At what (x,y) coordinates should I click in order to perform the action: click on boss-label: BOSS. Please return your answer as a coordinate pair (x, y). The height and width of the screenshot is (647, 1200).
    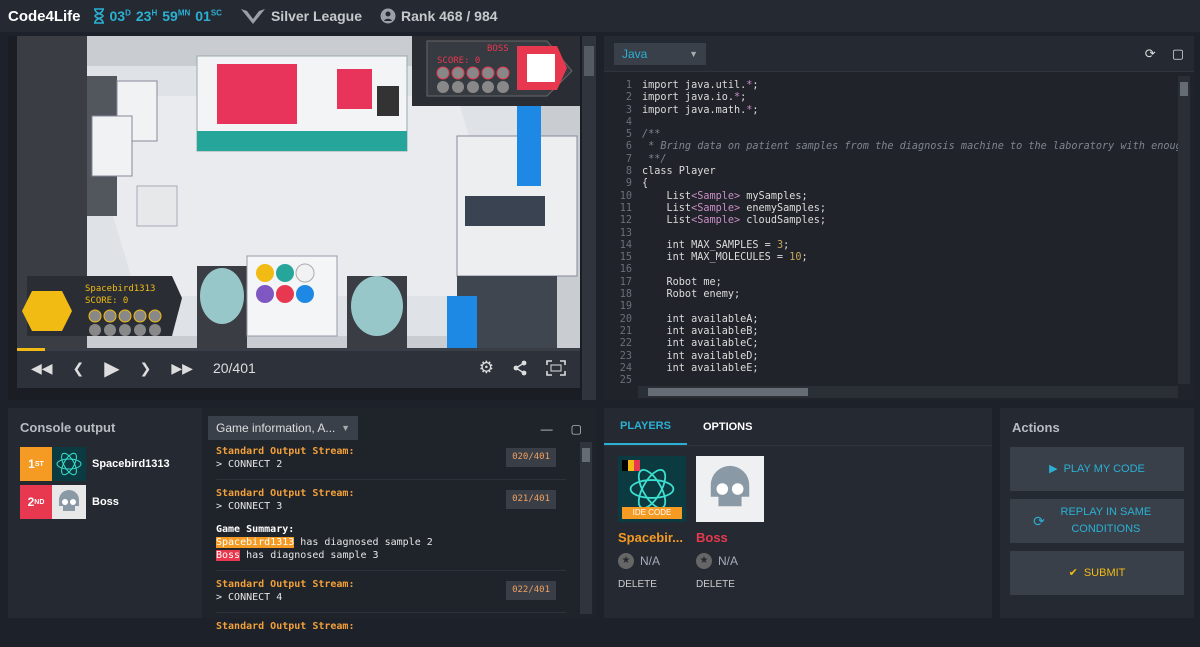
    Looking at the image, I should click on (498, 49).